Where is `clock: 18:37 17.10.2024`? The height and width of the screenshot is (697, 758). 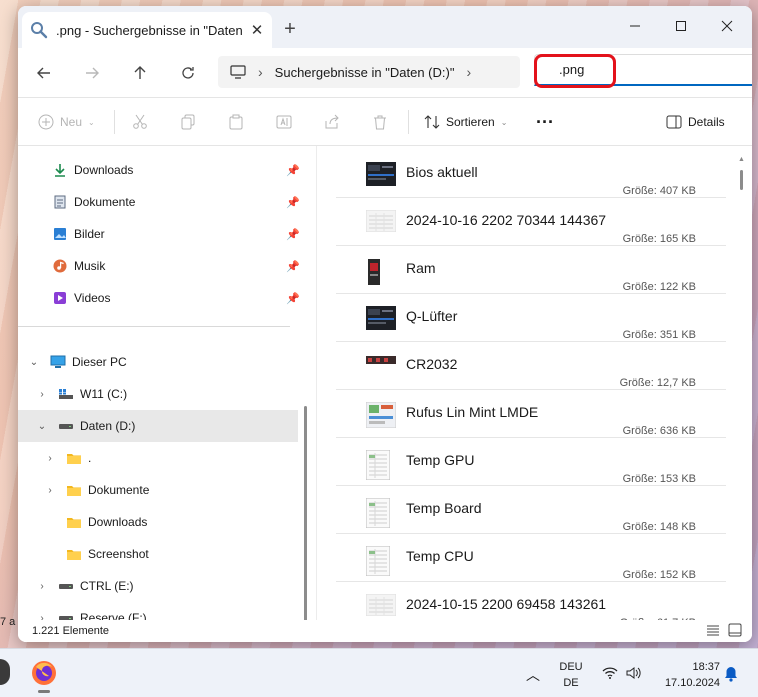
clock: 18:37 17.10.2024 is located at coordinates (688, 675).